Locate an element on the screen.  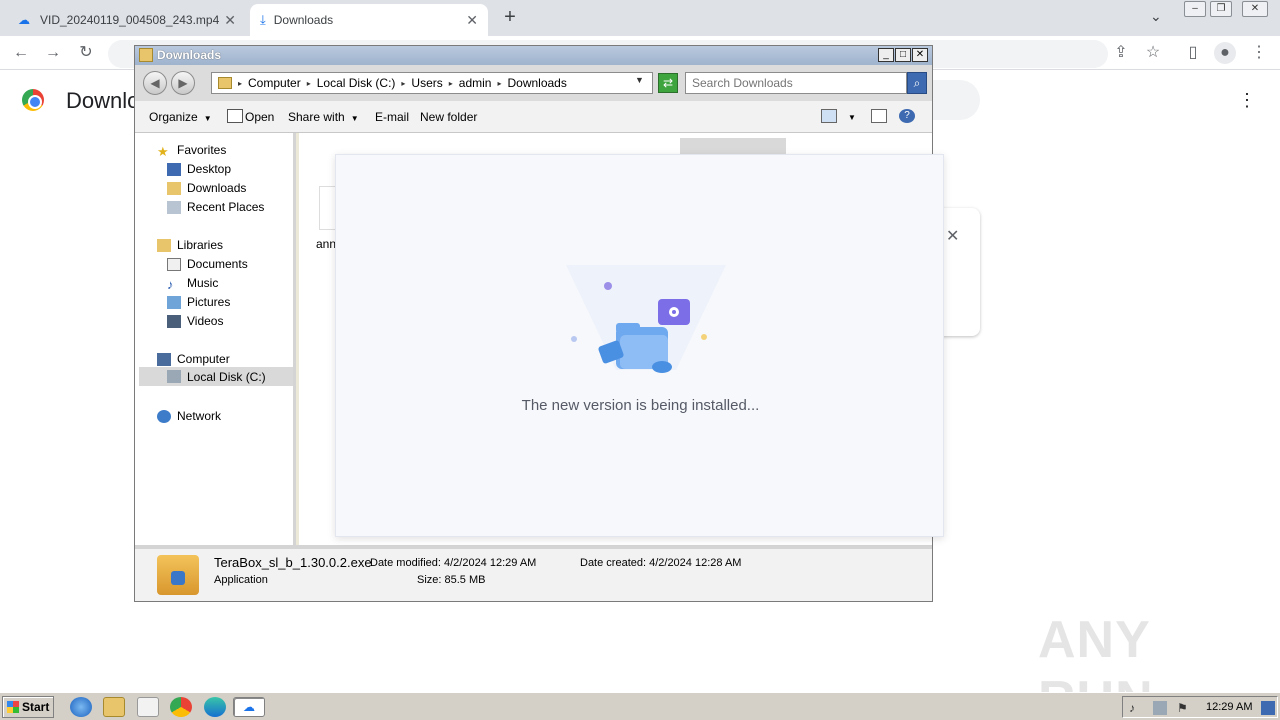
terabox-taskbar-icon: ☁ is located at coordinates (249, 707).